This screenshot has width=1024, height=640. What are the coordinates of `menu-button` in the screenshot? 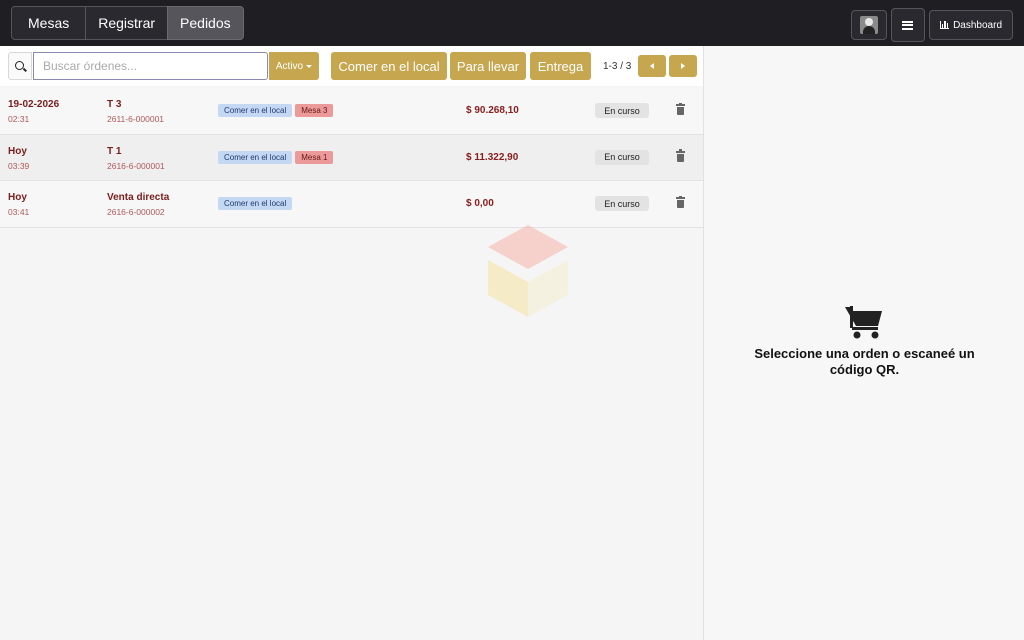 It's located at (907, 25).